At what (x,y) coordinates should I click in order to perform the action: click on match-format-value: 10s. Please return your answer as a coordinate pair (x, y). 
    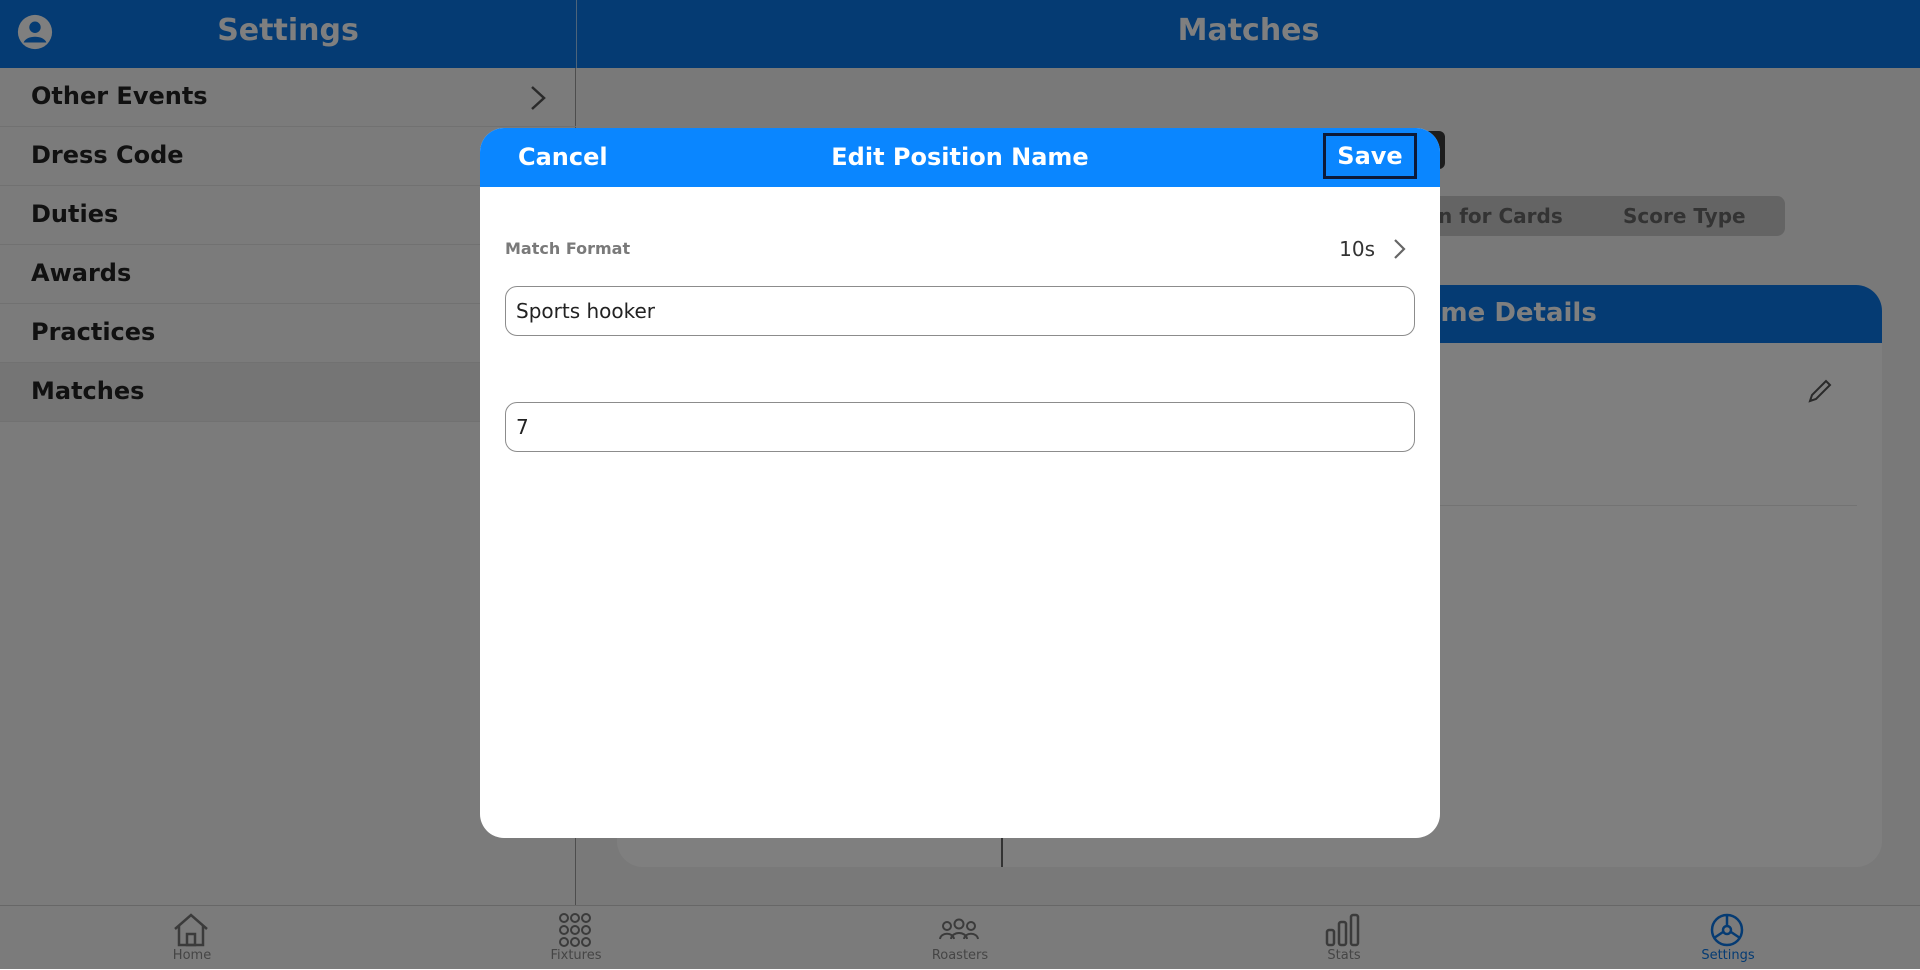
    Looking at the image, I should click on (1357, 249).